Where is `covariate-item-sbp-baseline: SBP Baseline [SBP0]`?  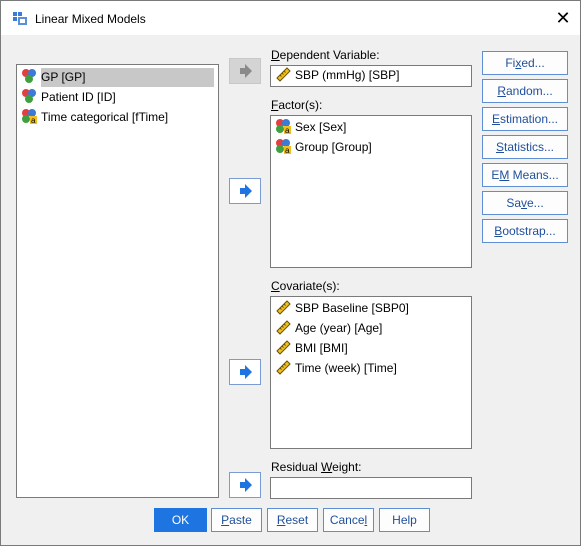
covariate-item-sbp-baseline: SBP Baseline [SBP0] is located at coordinates (342, 308).